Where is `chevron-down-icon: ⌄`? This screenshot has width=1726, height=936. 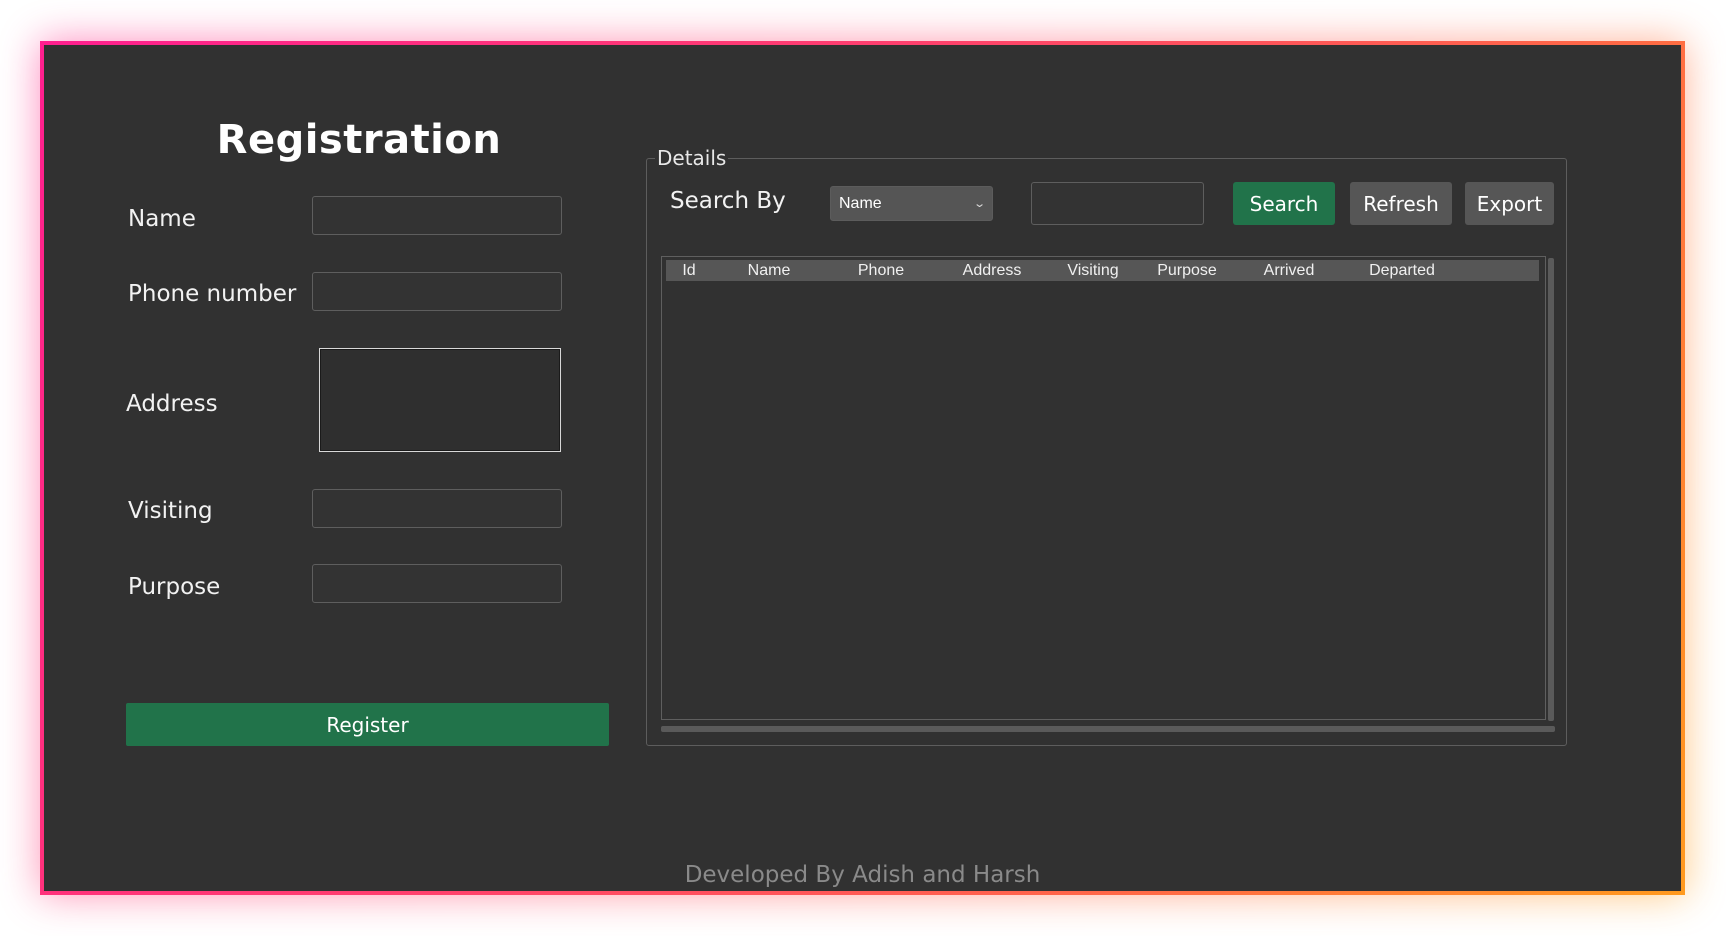 chevron-down-icon: ⌄ is located at coordinates (979, 204).